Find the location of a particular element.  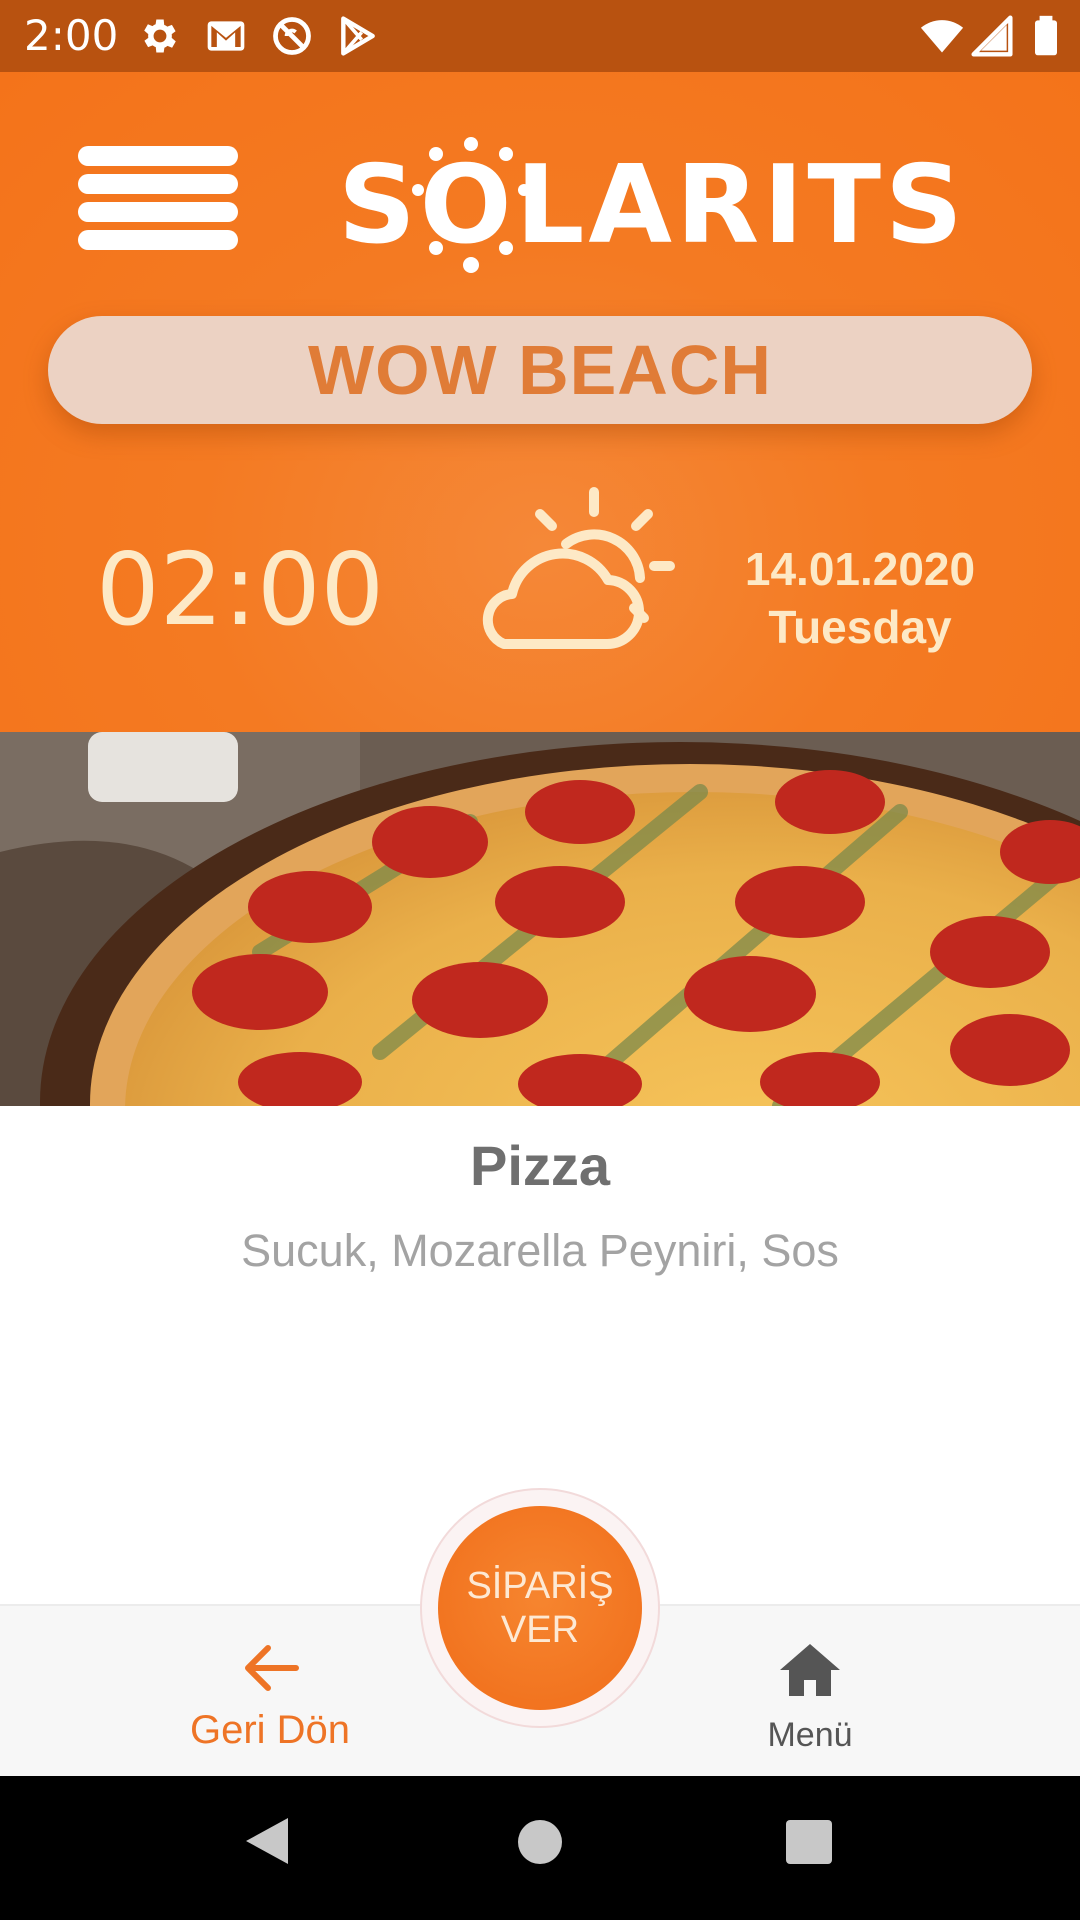

status-time: 2:00 is located at coordinates (71, 35).